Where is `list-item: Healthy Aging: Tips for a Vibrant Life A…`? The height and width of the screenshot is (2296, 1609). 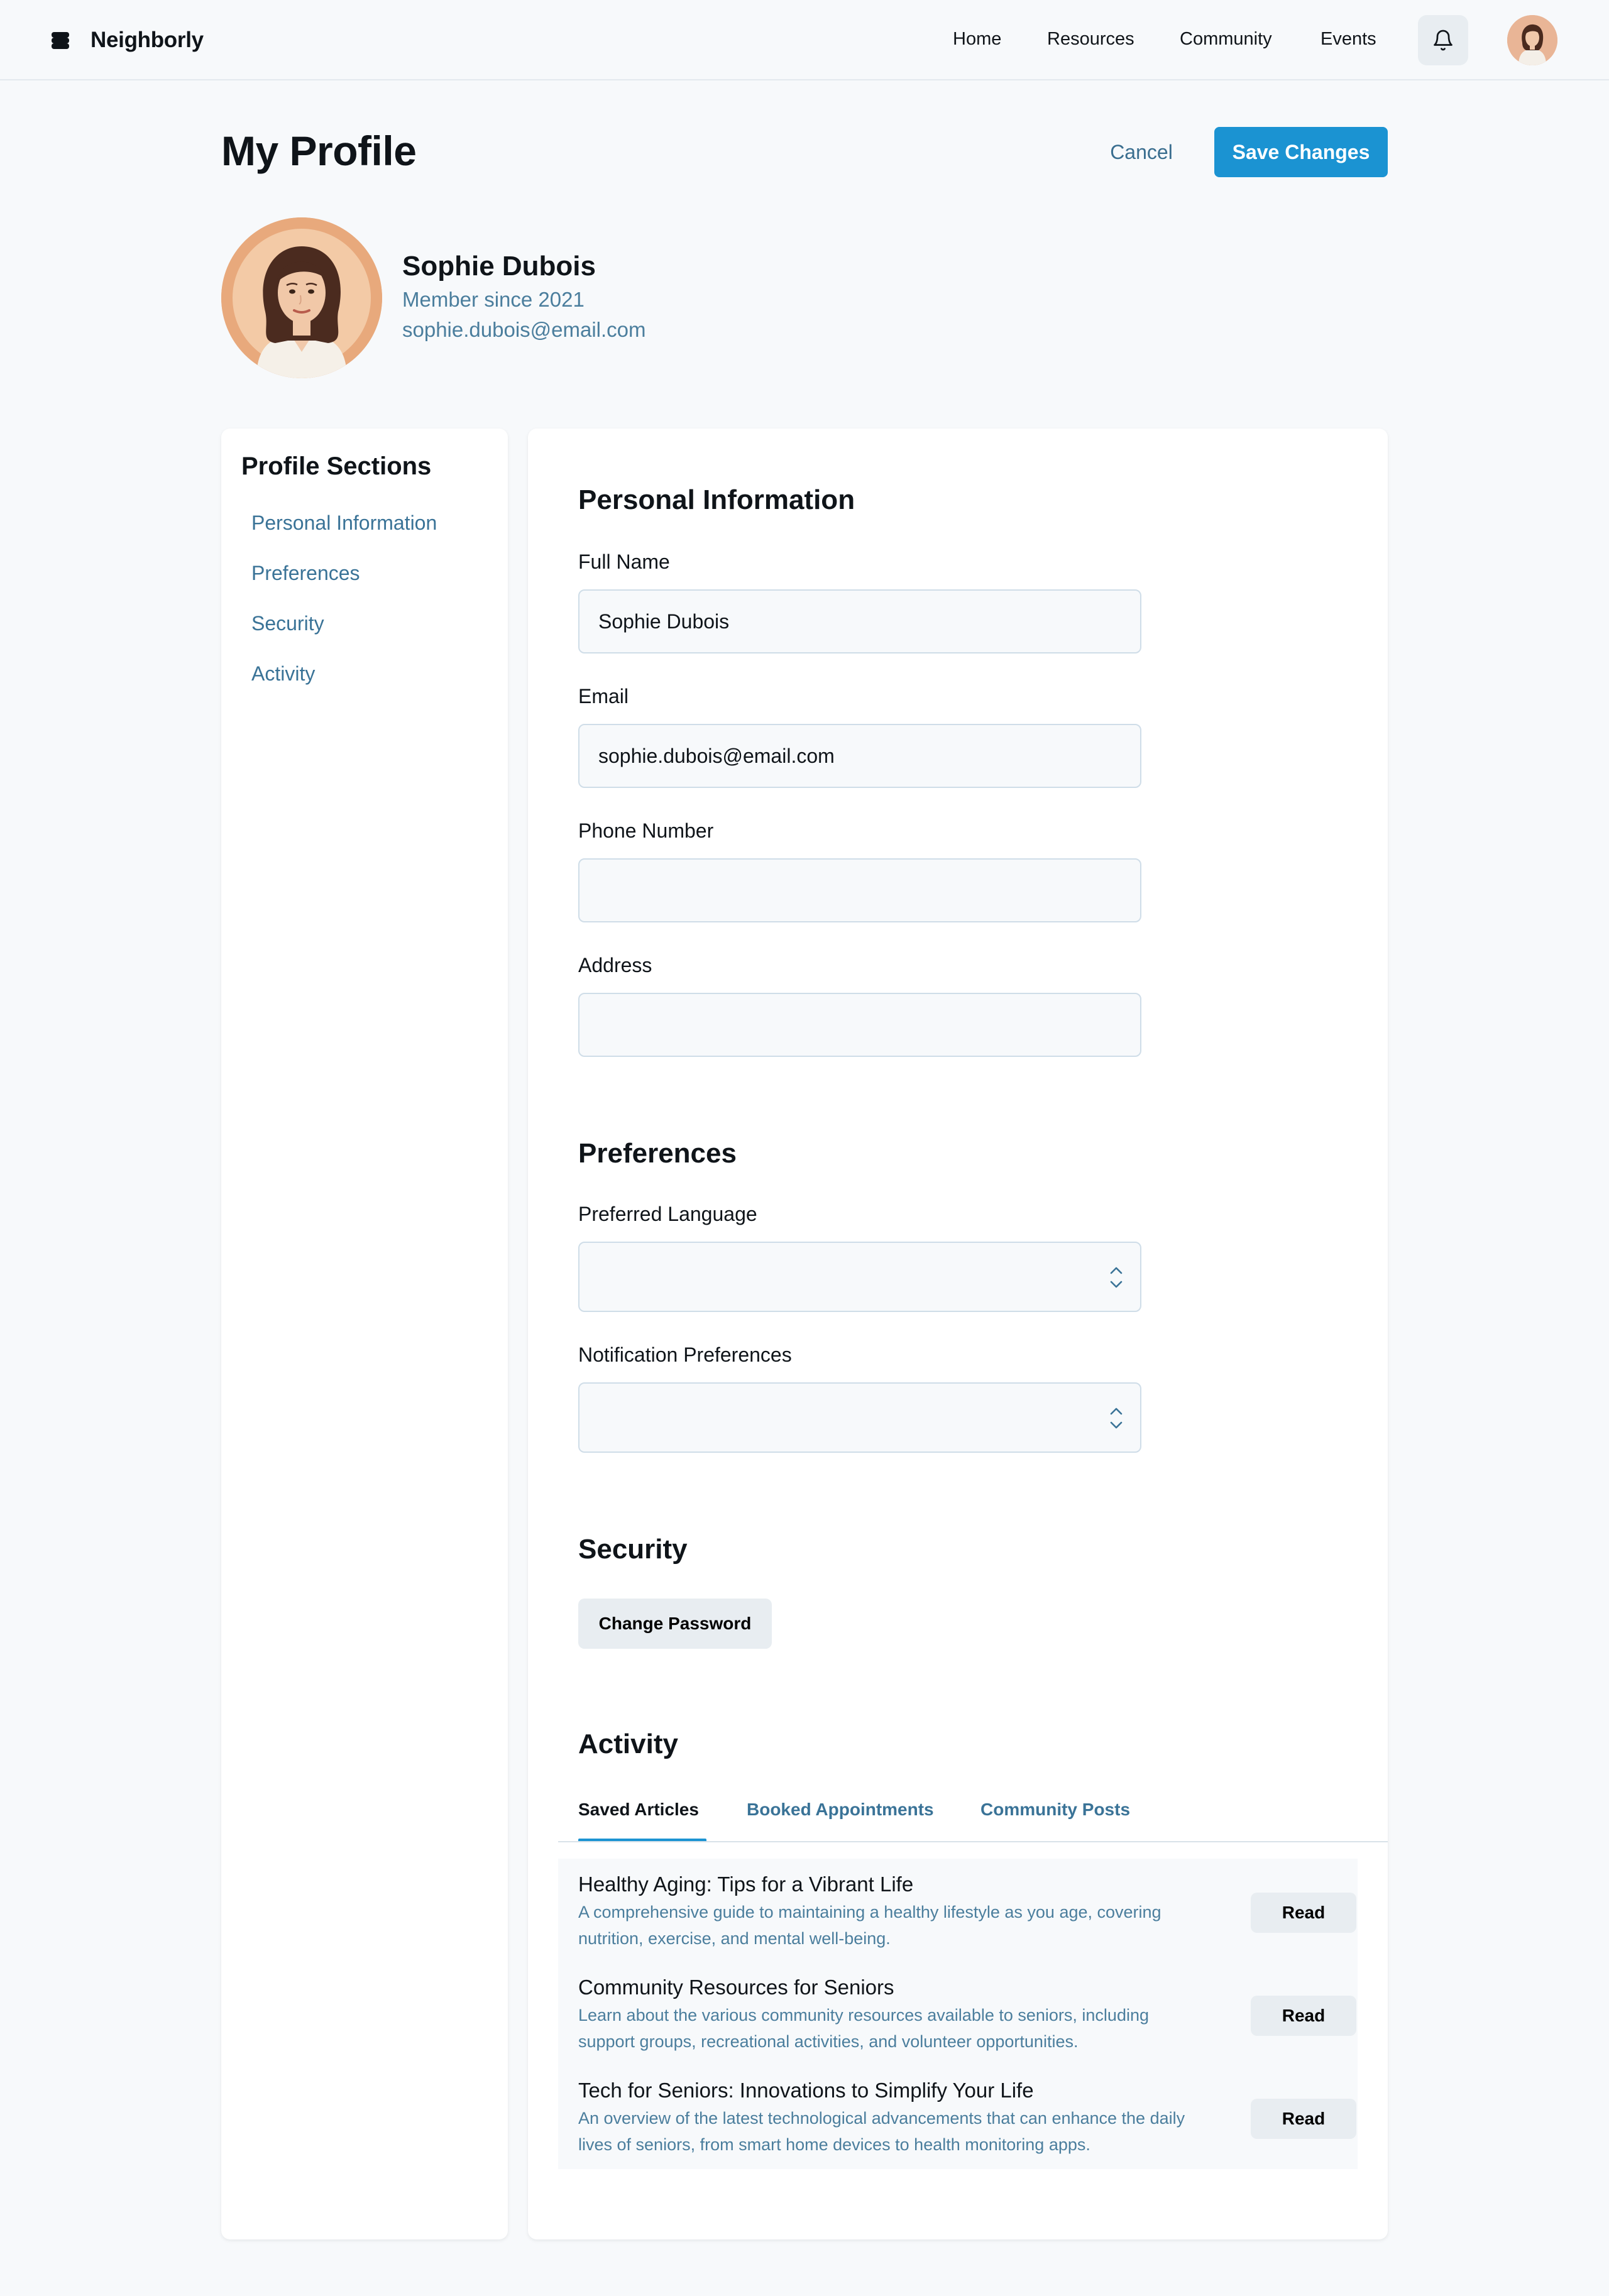 list-item: Healthy Aging: Tips for a Vibrant Life A… is located at coordinates (967, 1915).